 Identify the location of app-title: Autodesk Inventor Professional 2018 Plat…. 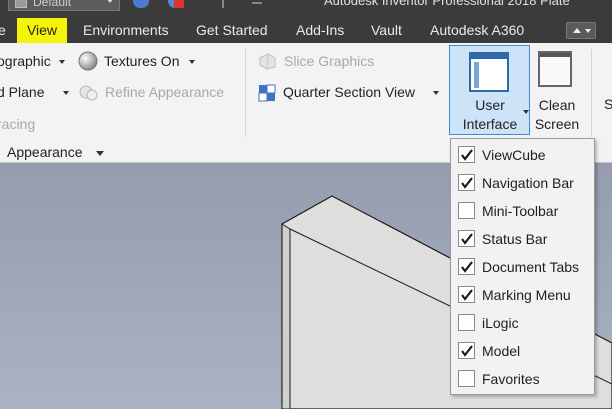
(447, 4).